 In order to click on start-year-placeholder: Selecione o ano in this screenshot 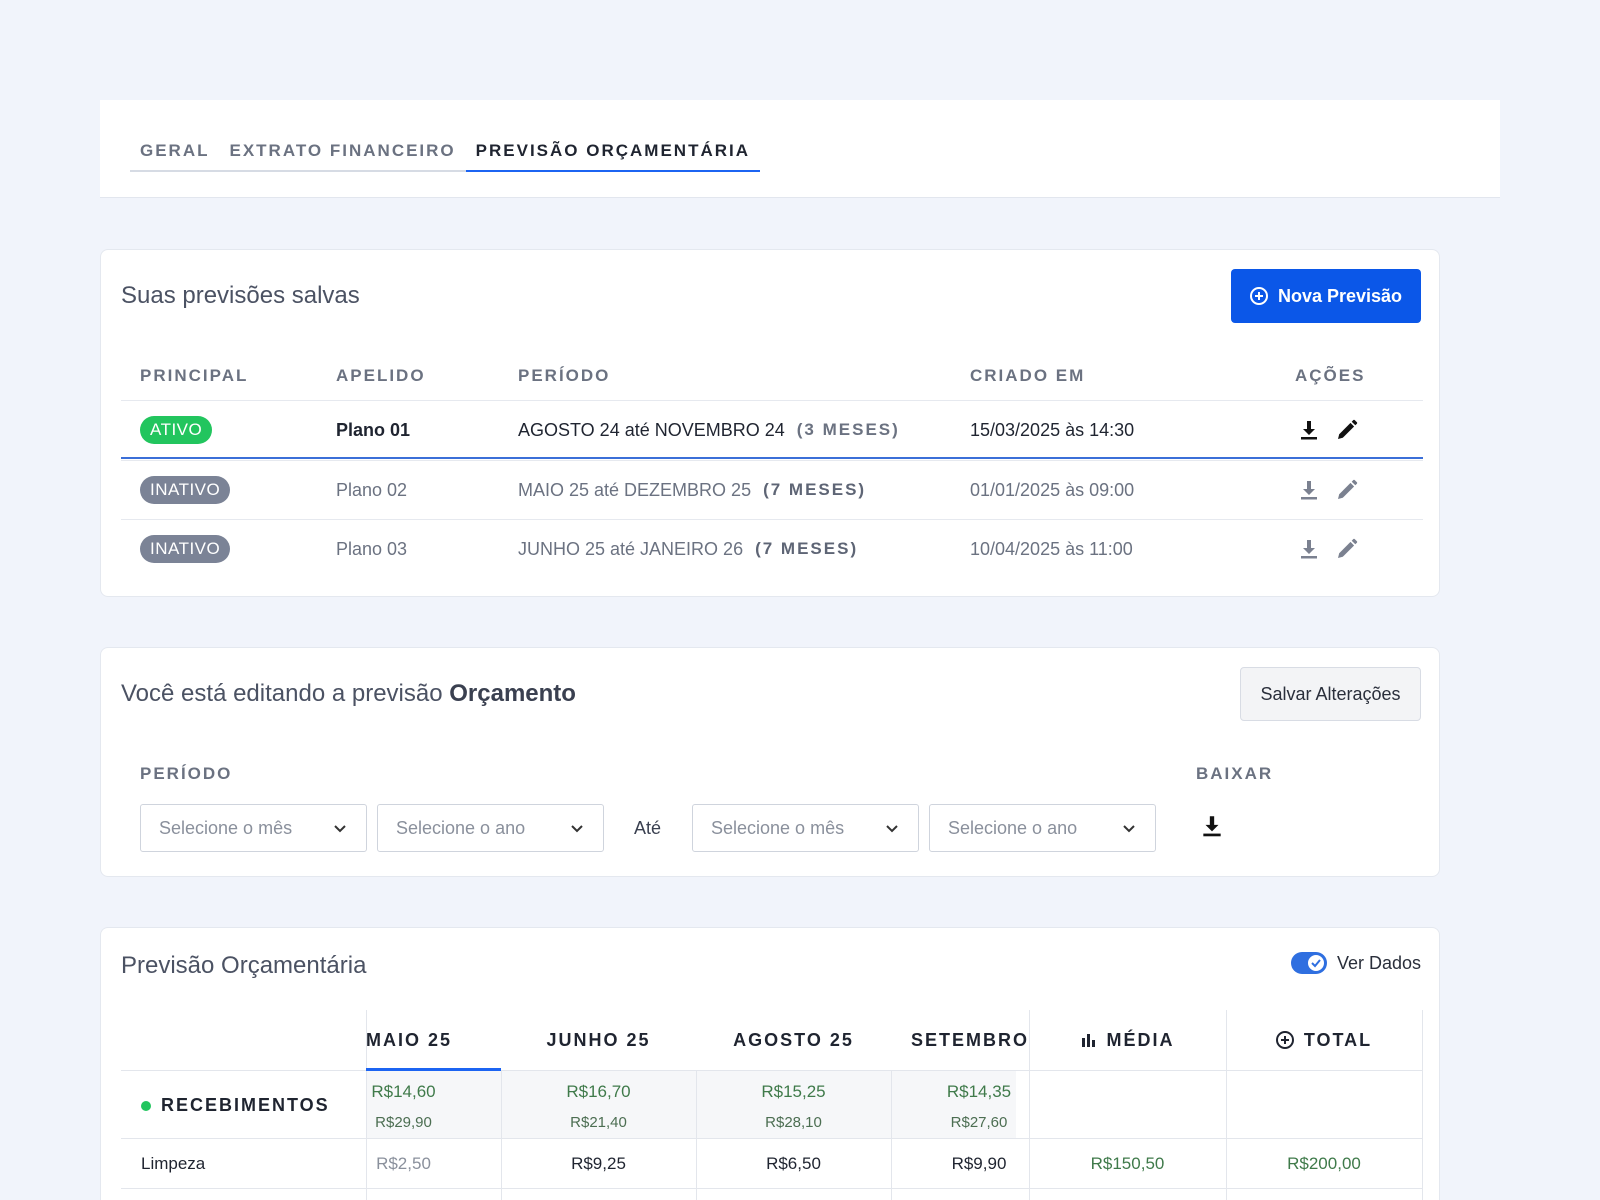, I will do `click(461, 827)`.